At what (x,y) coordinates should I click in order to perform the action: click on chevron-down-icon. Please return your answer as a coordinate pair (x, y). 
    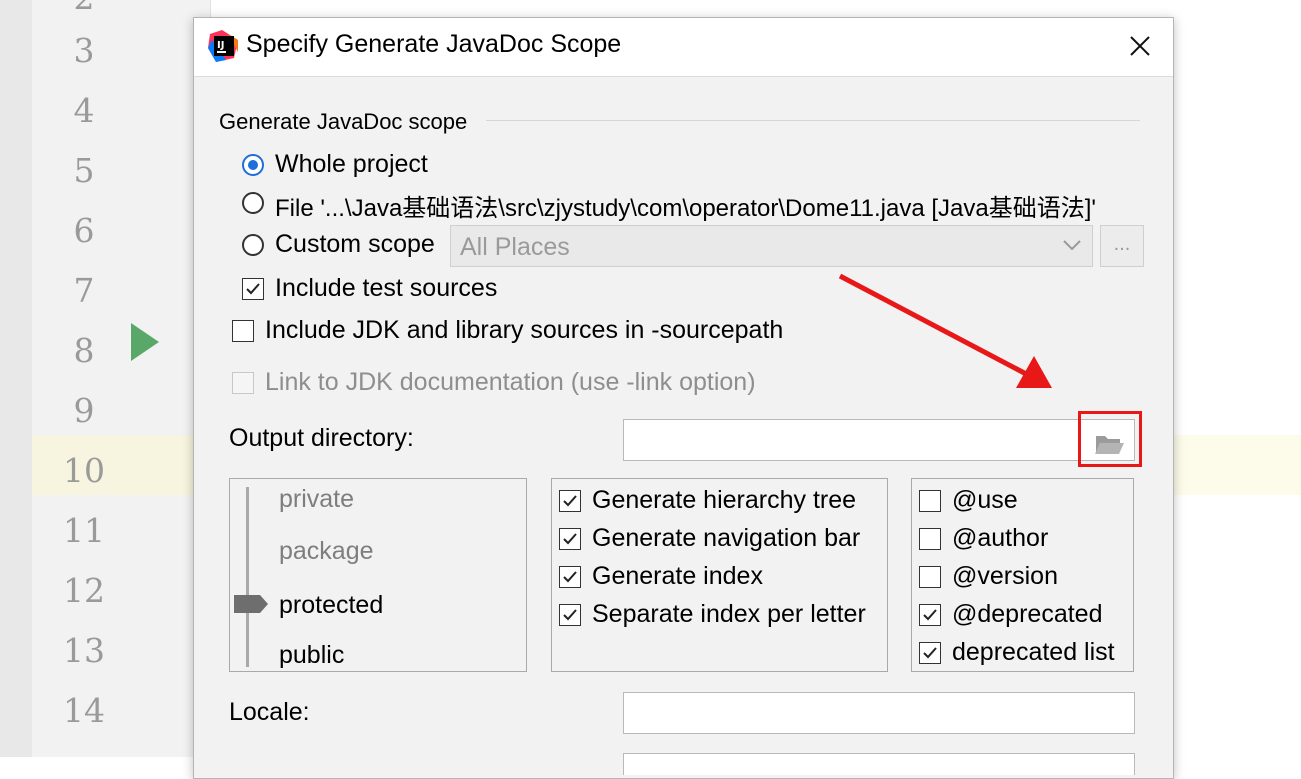
    Looking at the image, I should click on (1072, 245).